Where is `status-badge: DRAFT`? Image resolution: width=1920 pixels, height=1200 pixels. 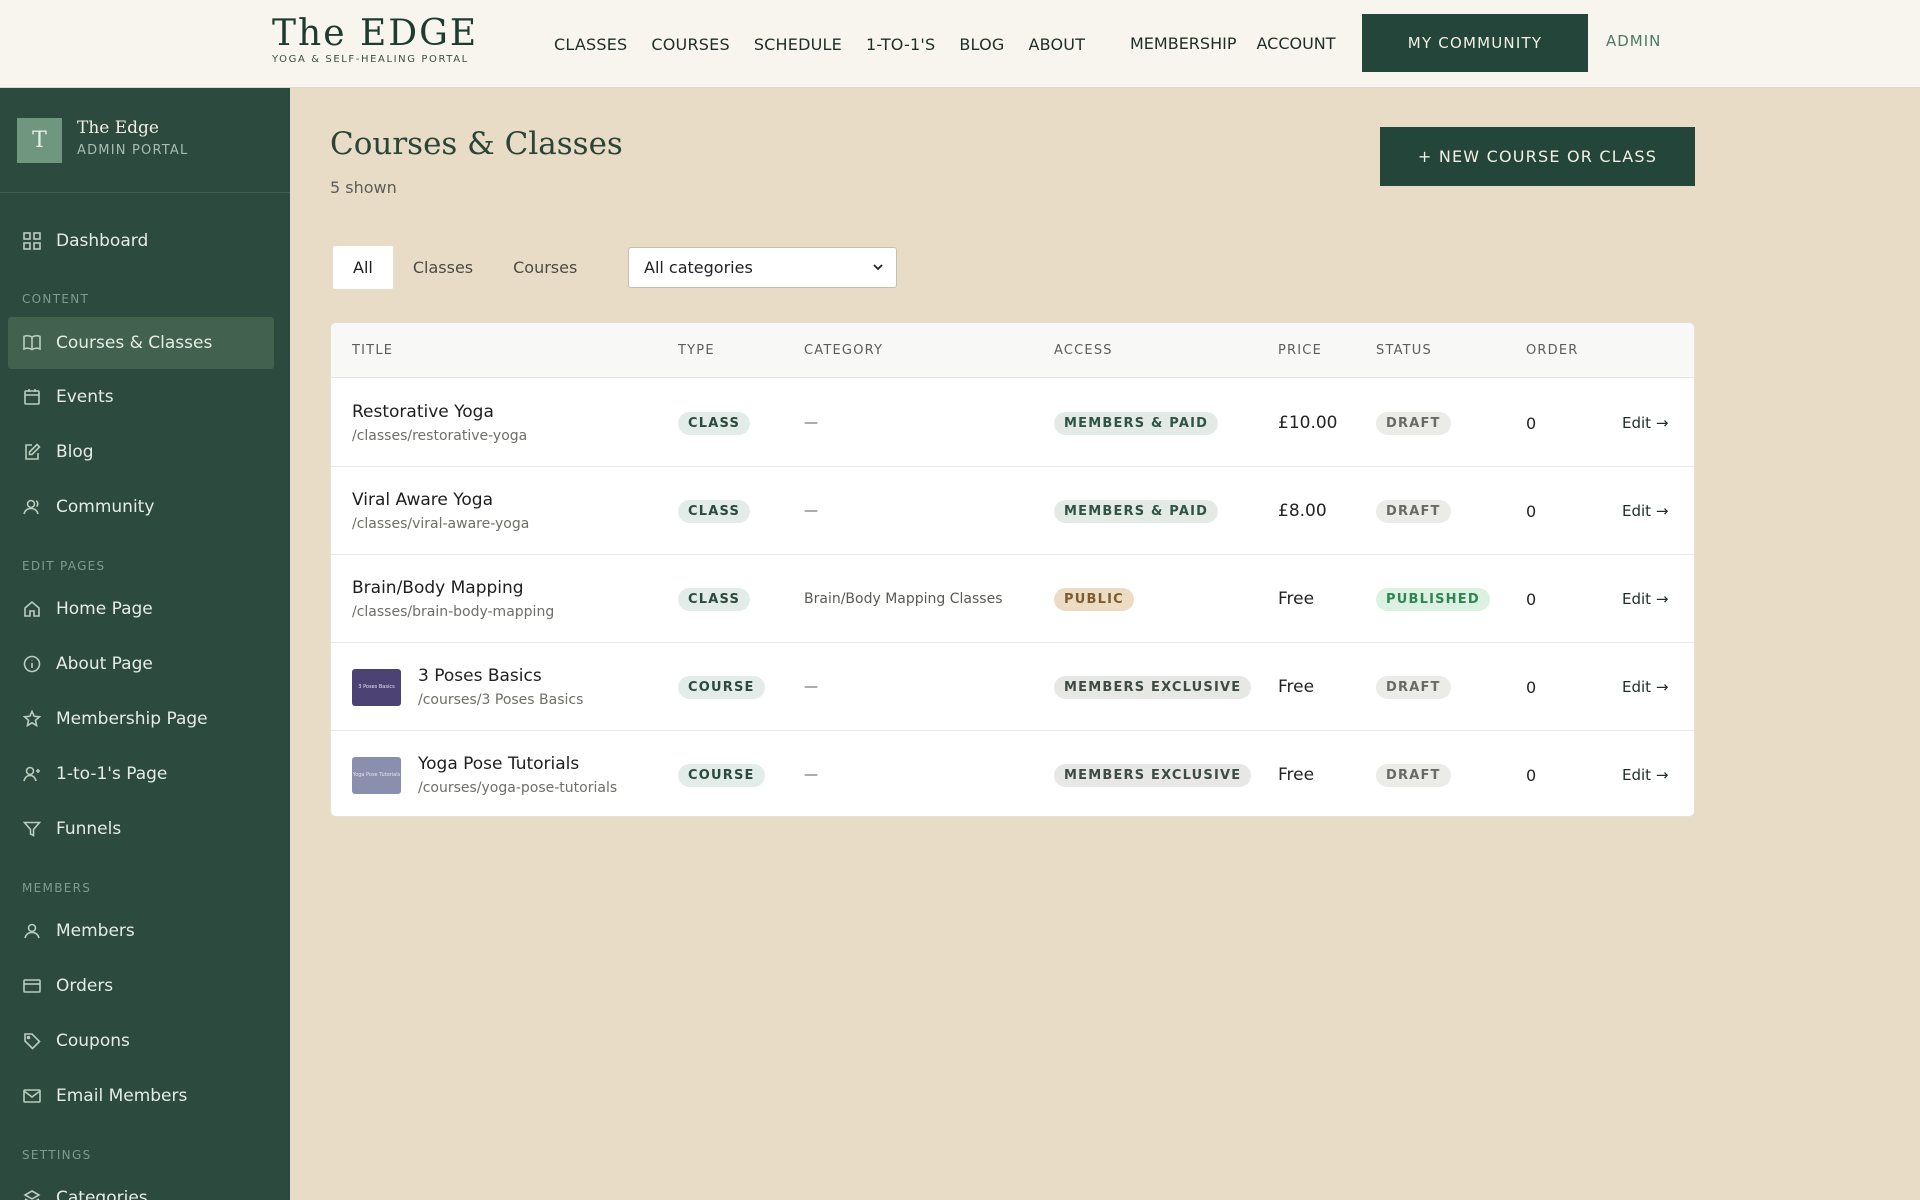
status-badge: DRAFT is located at coordinates (1413, 511).